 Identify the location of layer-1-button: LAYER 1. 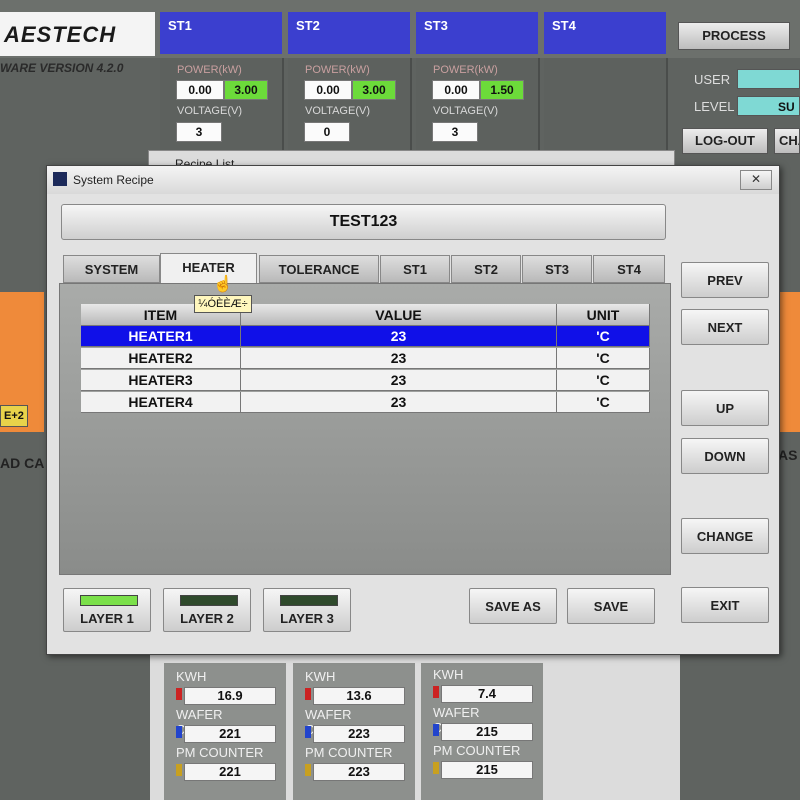
(107, 610).